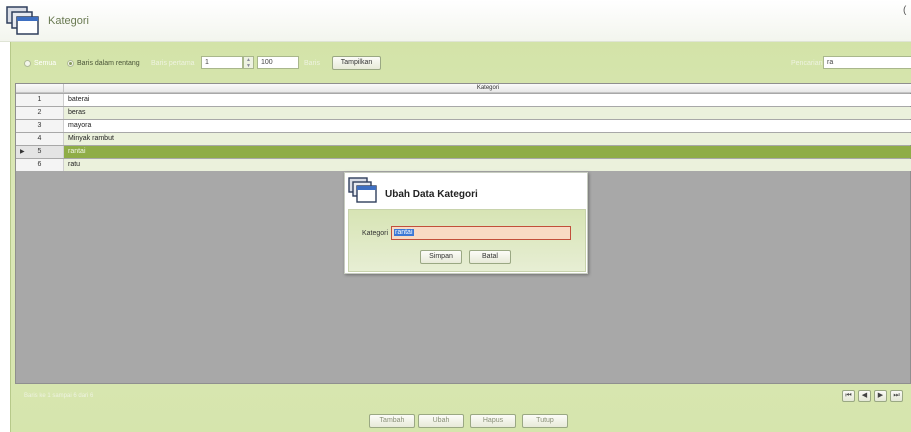 The image size is (911, 432). I want to click on first-record-icon: ⏮, so click(848, 396).